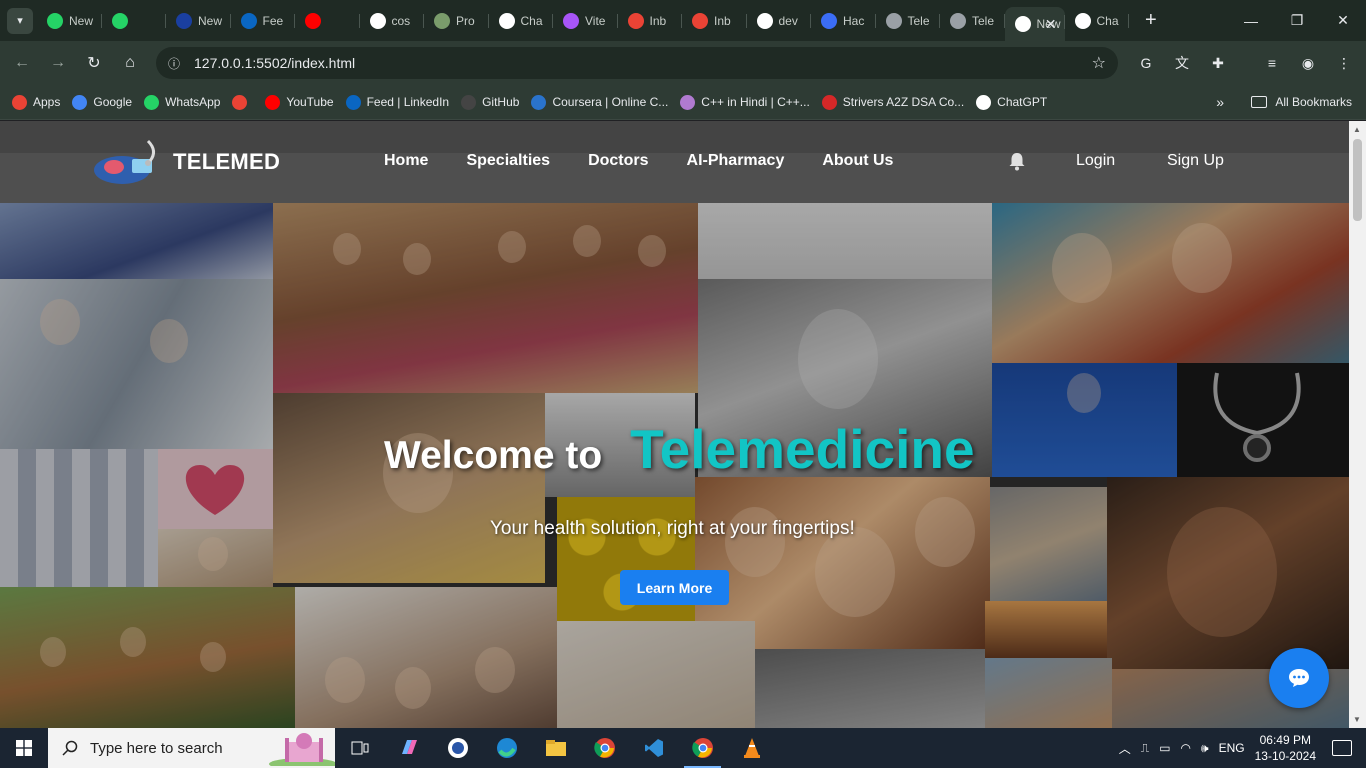 This screenshot has width=1366, height=768. Describe the element at coordinates (1182, 63) in the screenshot. I see `translate-icon: 文` at that location.